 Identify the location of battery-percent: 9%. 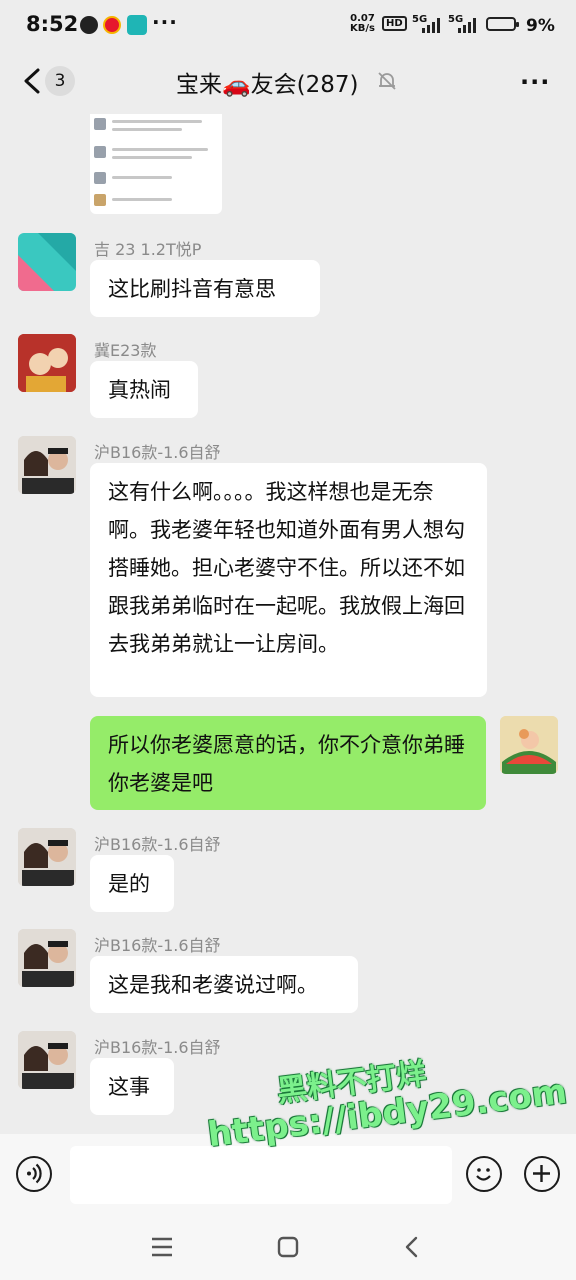
(540, 26).